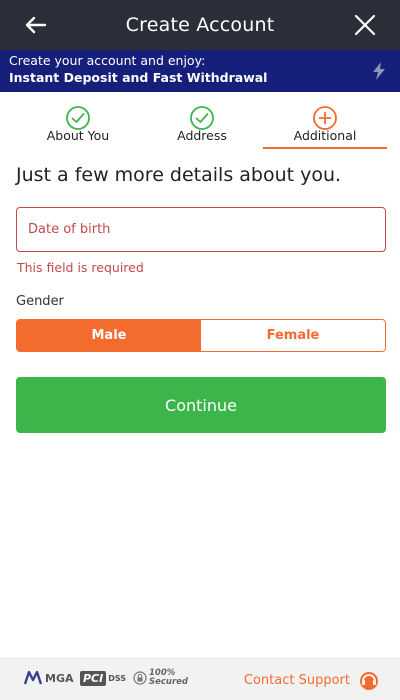 Image resolution: width=400 pixels, height=700 pixels. I want to click on gender-label: Gender, so click(40, 301).